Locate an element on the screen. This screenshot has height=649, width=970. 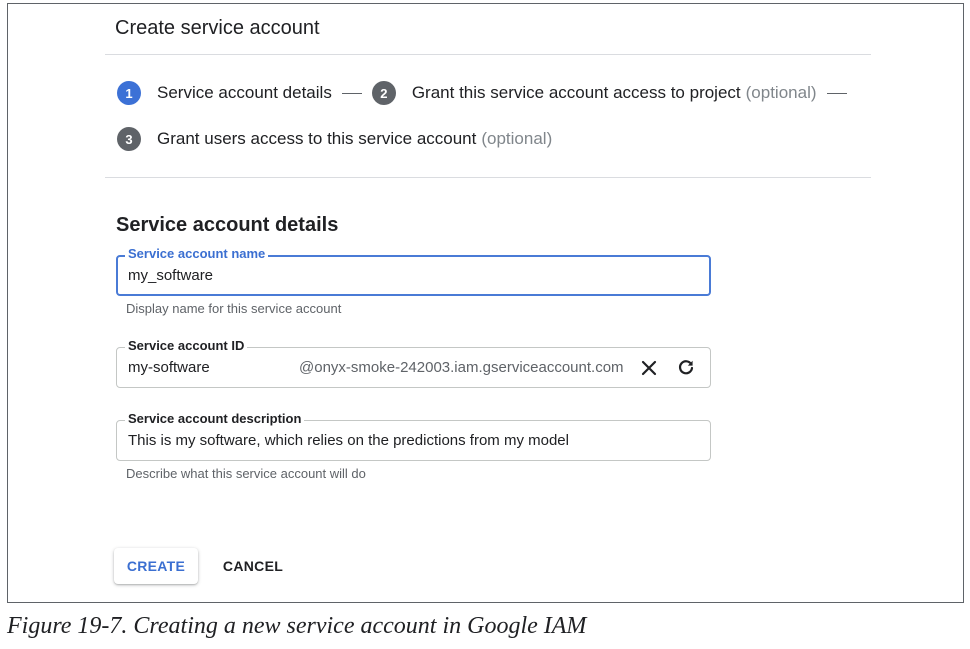
cancel-button: CANCEL is located at coordinates (253, 566).